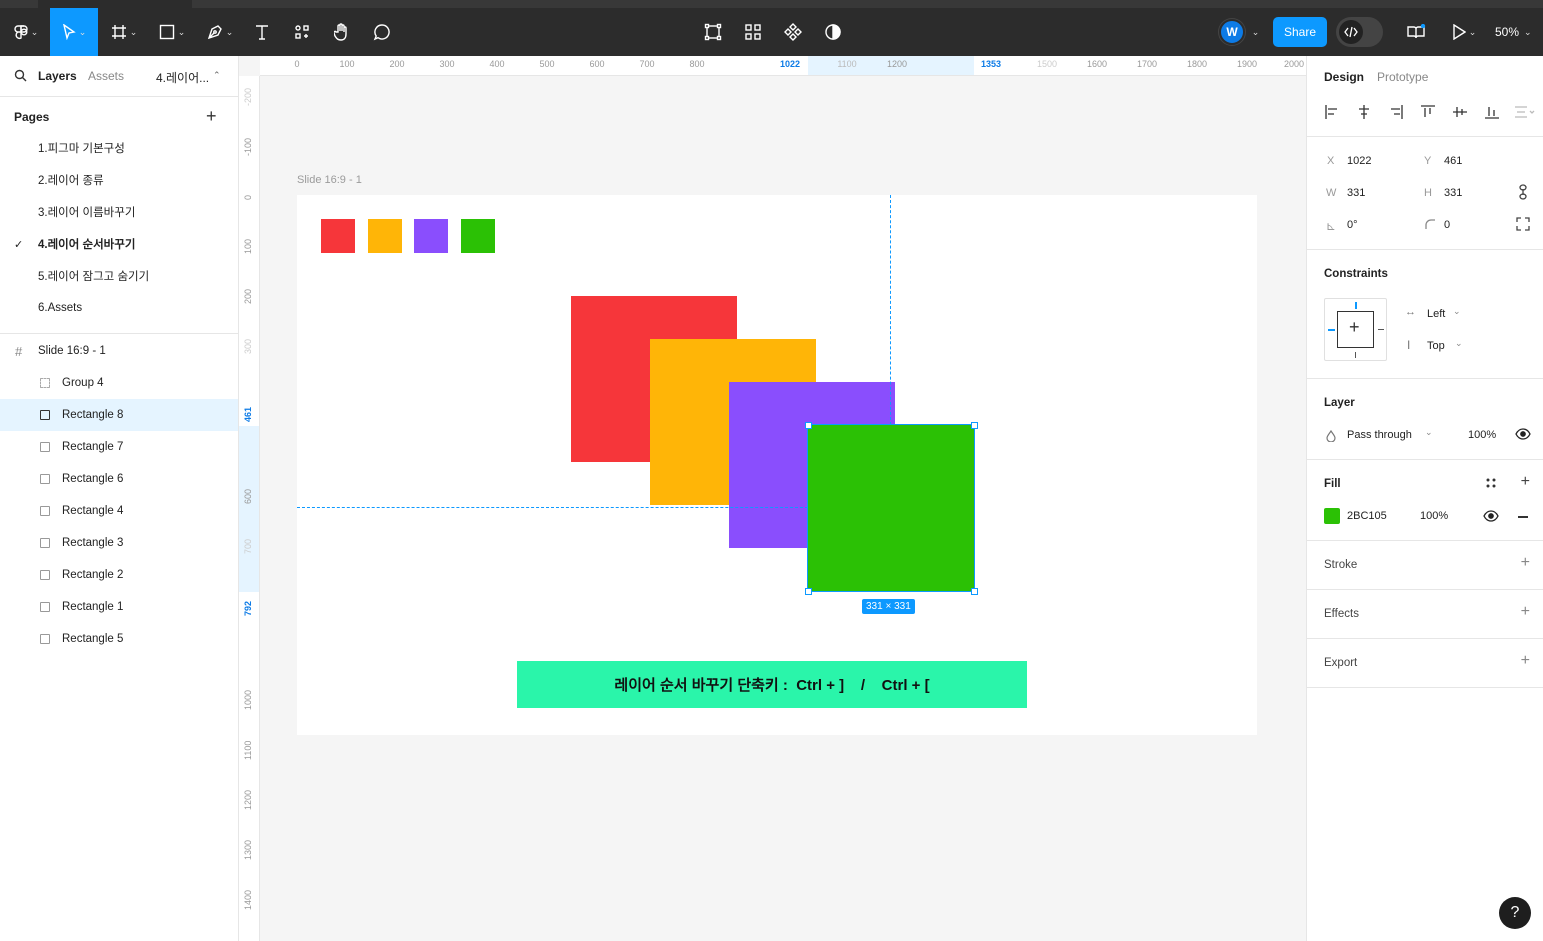  Describe the element at coordinates (211, 116) in the screenshot. I see `add-page-icon: +` at that location.